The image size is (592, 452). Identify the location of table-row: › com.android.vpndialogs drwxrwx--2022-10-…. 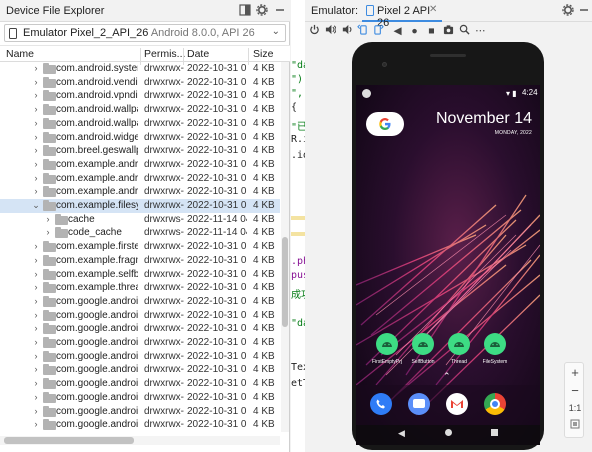
(140, 96).